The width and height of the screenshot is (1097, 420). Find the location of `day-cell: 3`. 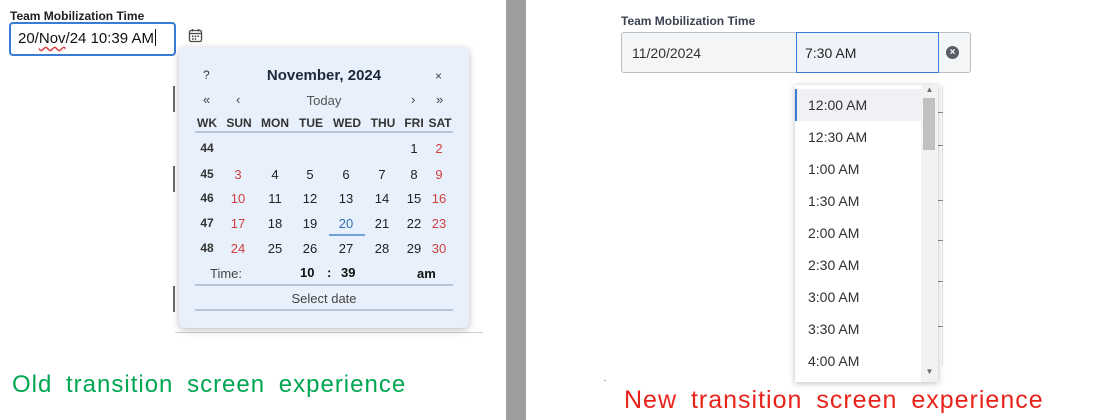

day-cell: 3 is located at coordinates (238, 174).